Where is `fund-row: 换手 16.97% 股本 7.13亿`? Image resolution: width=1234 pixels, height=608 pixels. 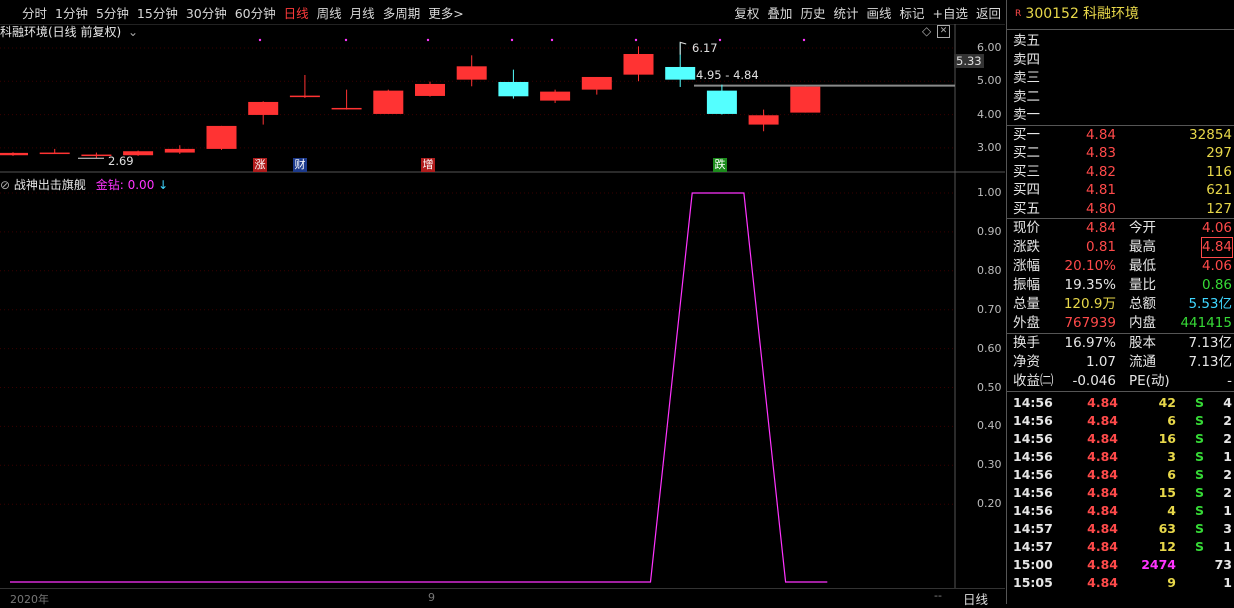 fund-row: 换手 16.97% 股本 7.13亿 is located at coordinates (1120, 343).